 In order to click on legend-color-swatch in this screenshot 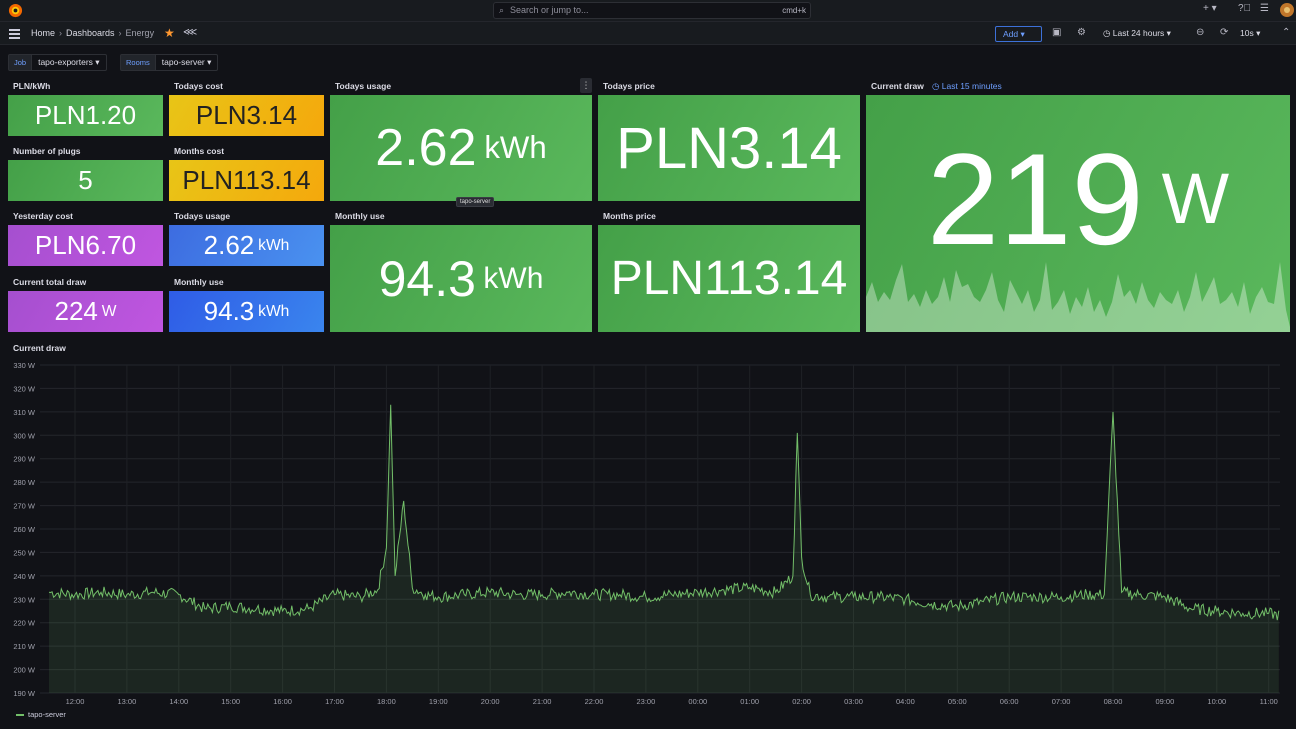, I will do `click(20, 715)`.